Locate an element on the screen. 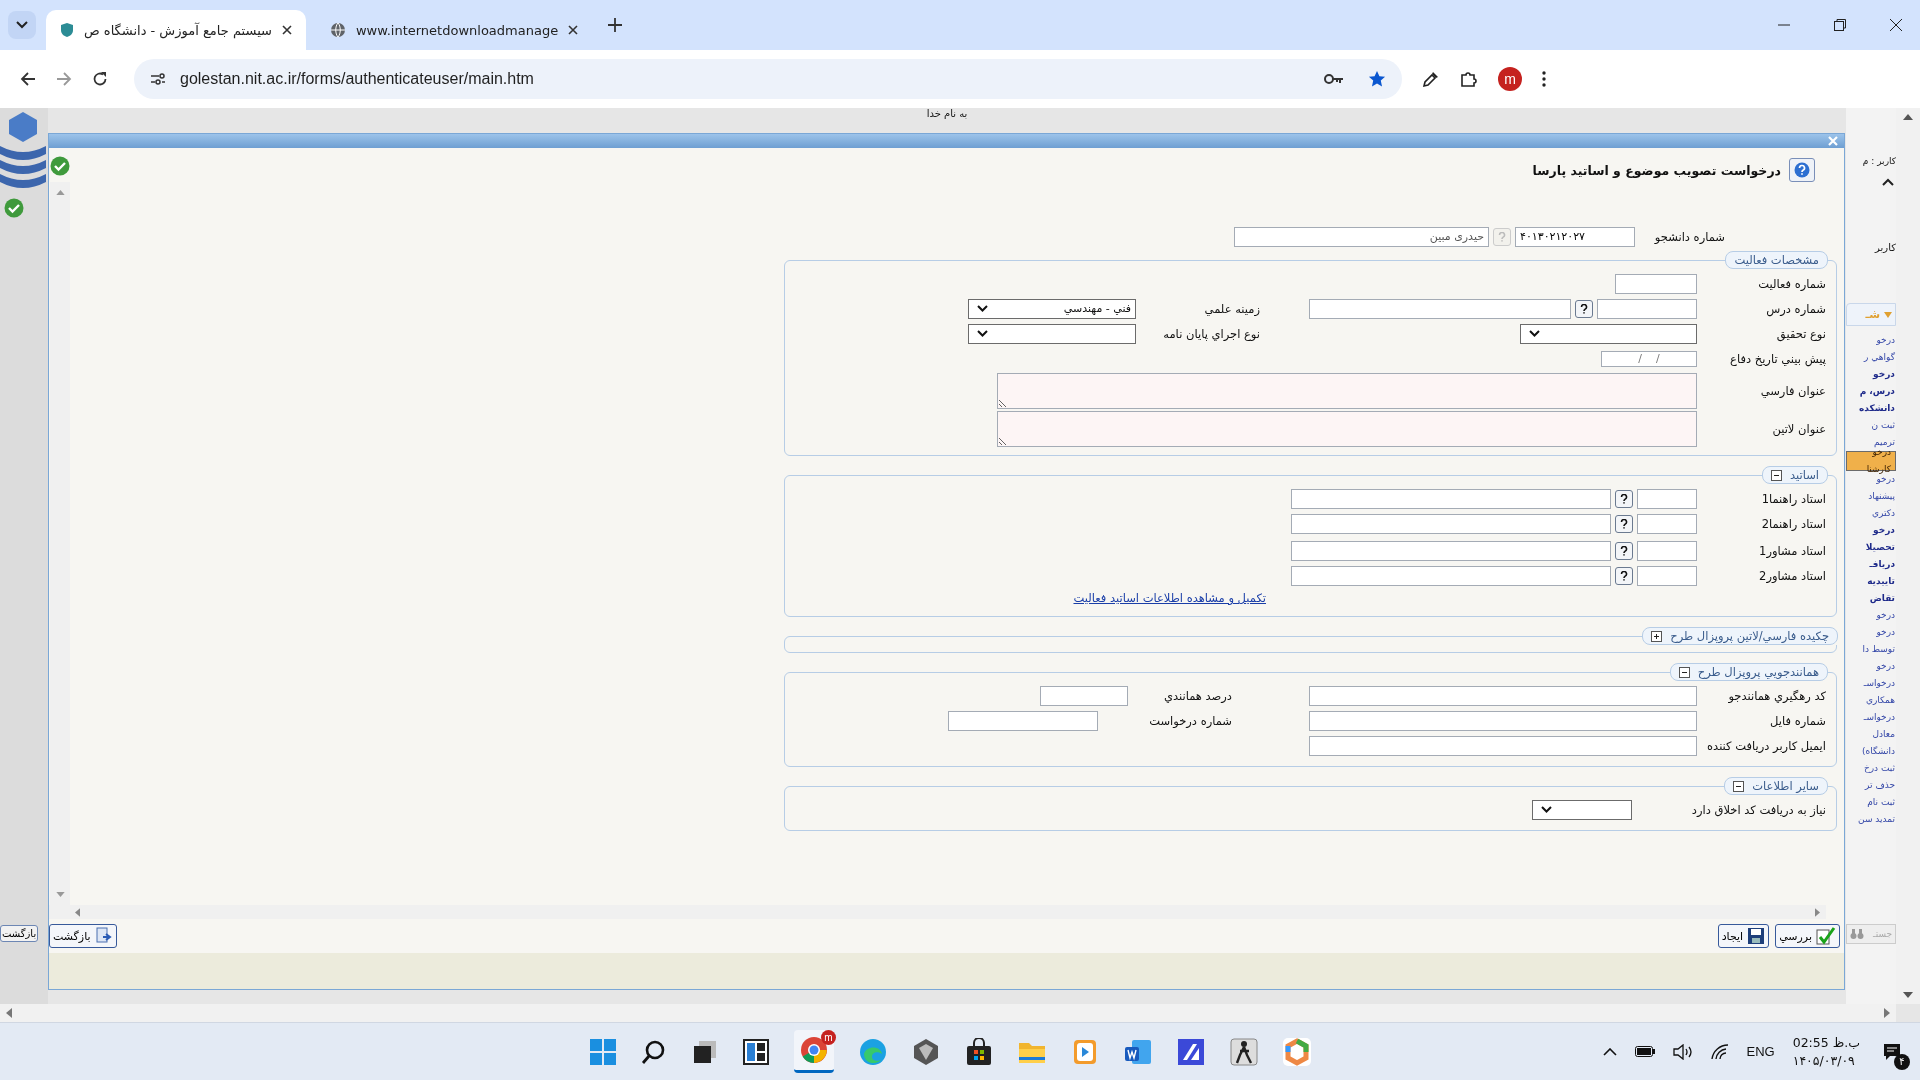  cube-icon is located at coordinates (926, 1051).